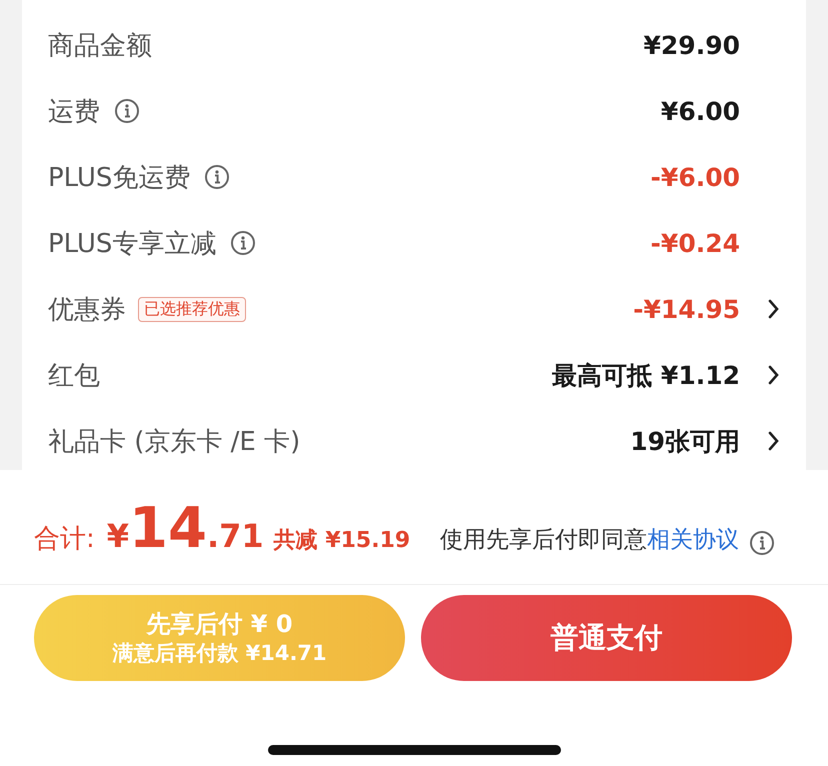  I want to click on row-value: 19张可用, so click(685, 442).